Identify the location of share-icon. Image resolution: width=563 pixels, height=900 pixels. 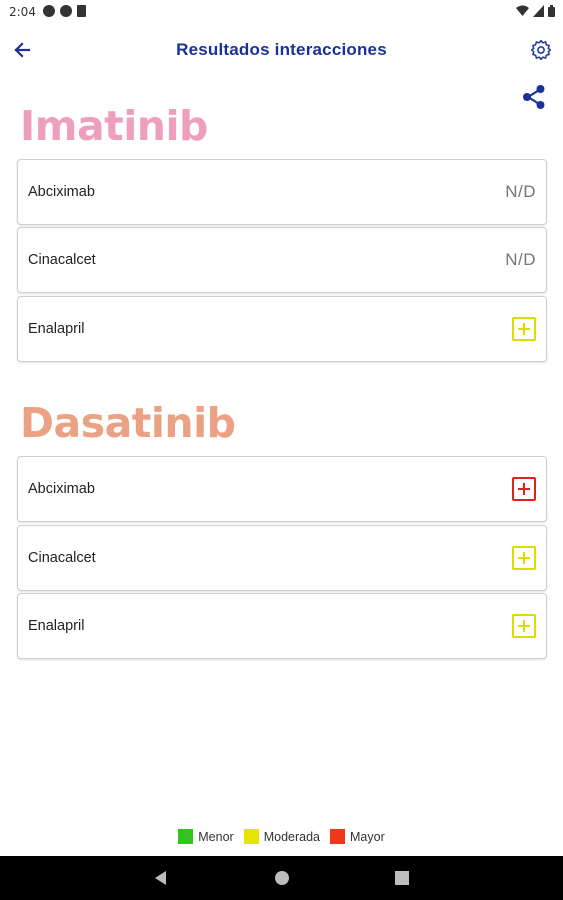
(534, 97).